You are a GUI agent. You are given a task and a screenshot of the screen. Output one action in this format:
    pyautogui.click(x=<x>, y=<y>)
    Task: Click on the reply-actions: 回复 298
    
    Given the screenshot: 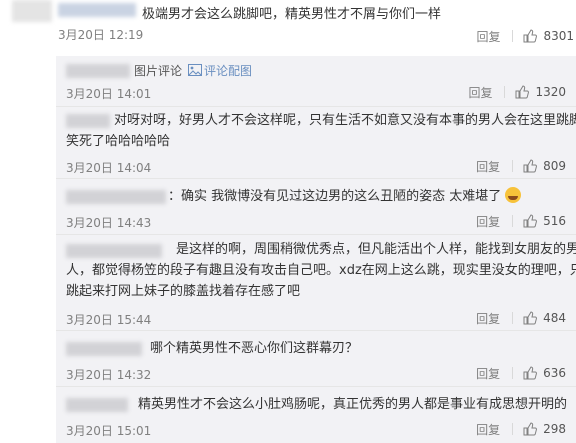 What is the action you would take?
    pyautogui.click(x=521, y=429)
    